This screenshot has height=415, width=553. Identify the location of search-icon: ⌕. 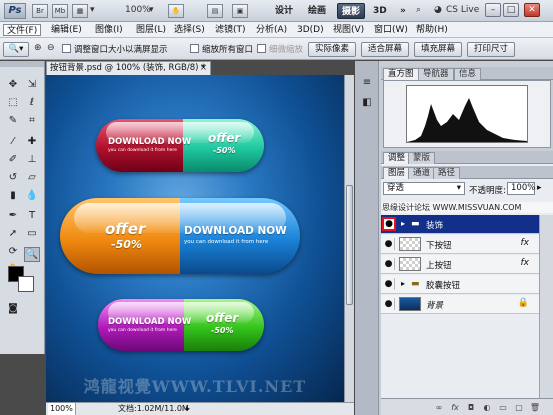
(418, 10).